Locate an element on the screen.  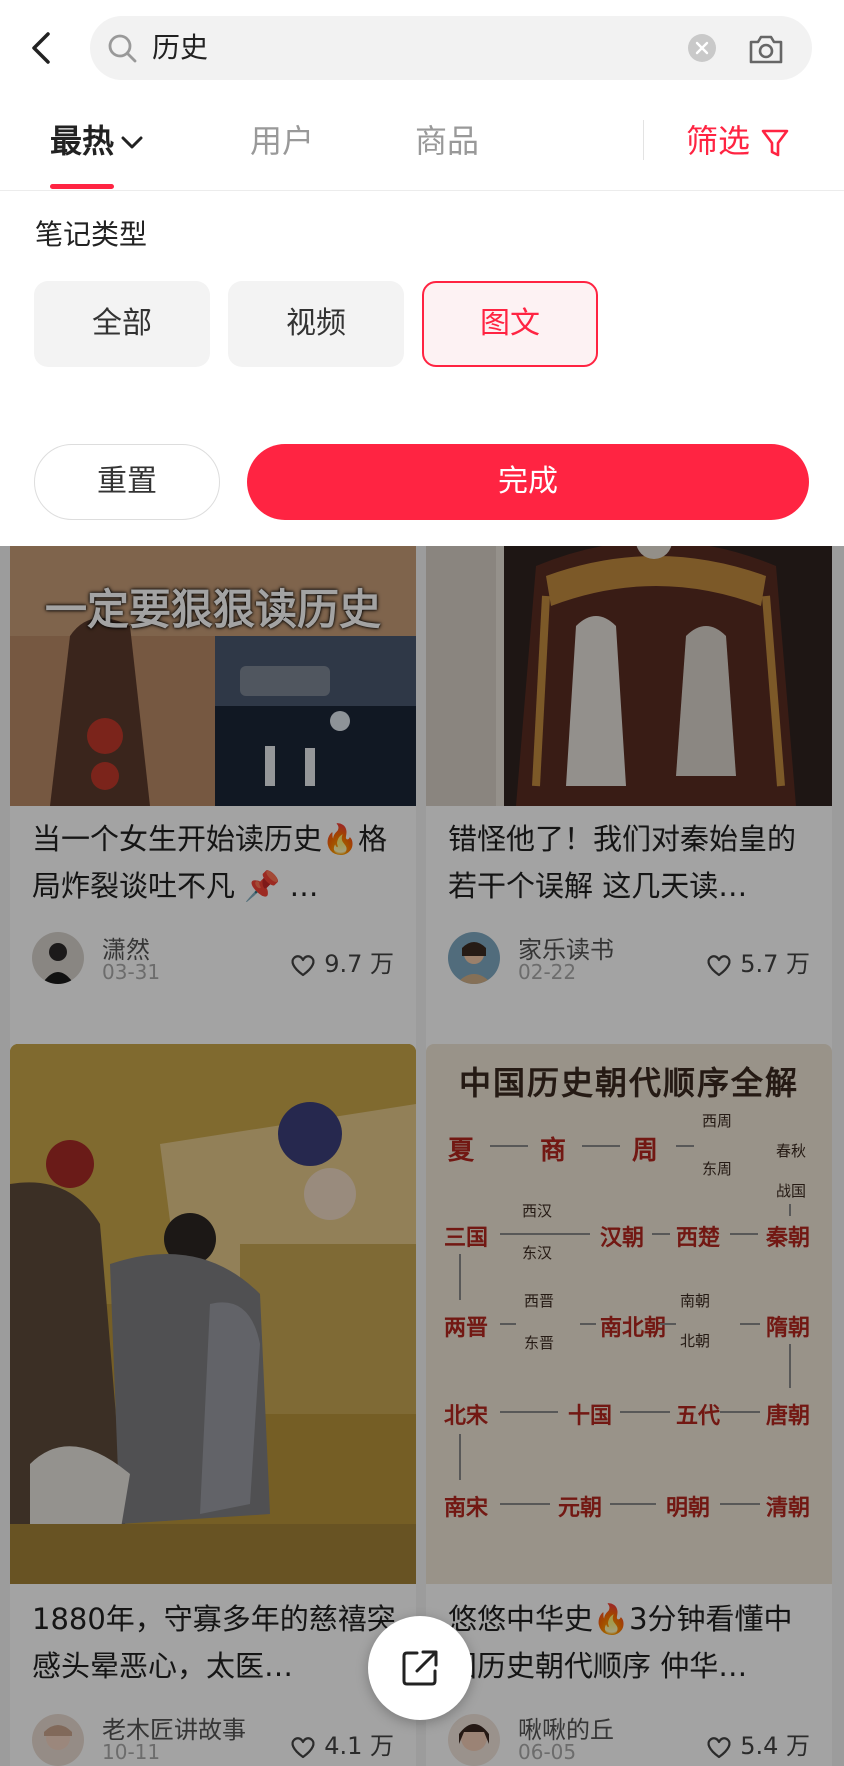
cover-banner-text: 一定要狠狠读历史 is located at coordinates (212, 609).